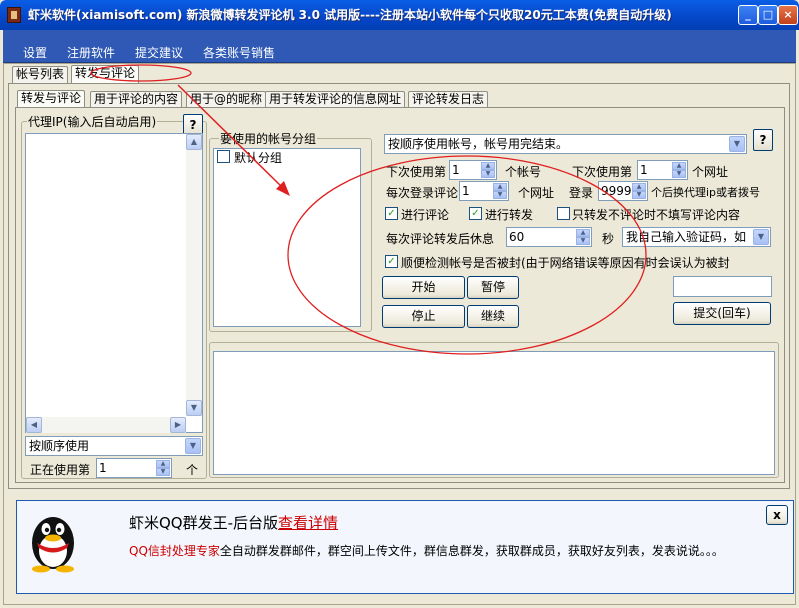 The image size is (799, 608). I want to click on ad-title: 虾米QQ群发王-后台版, so click(204, 523).